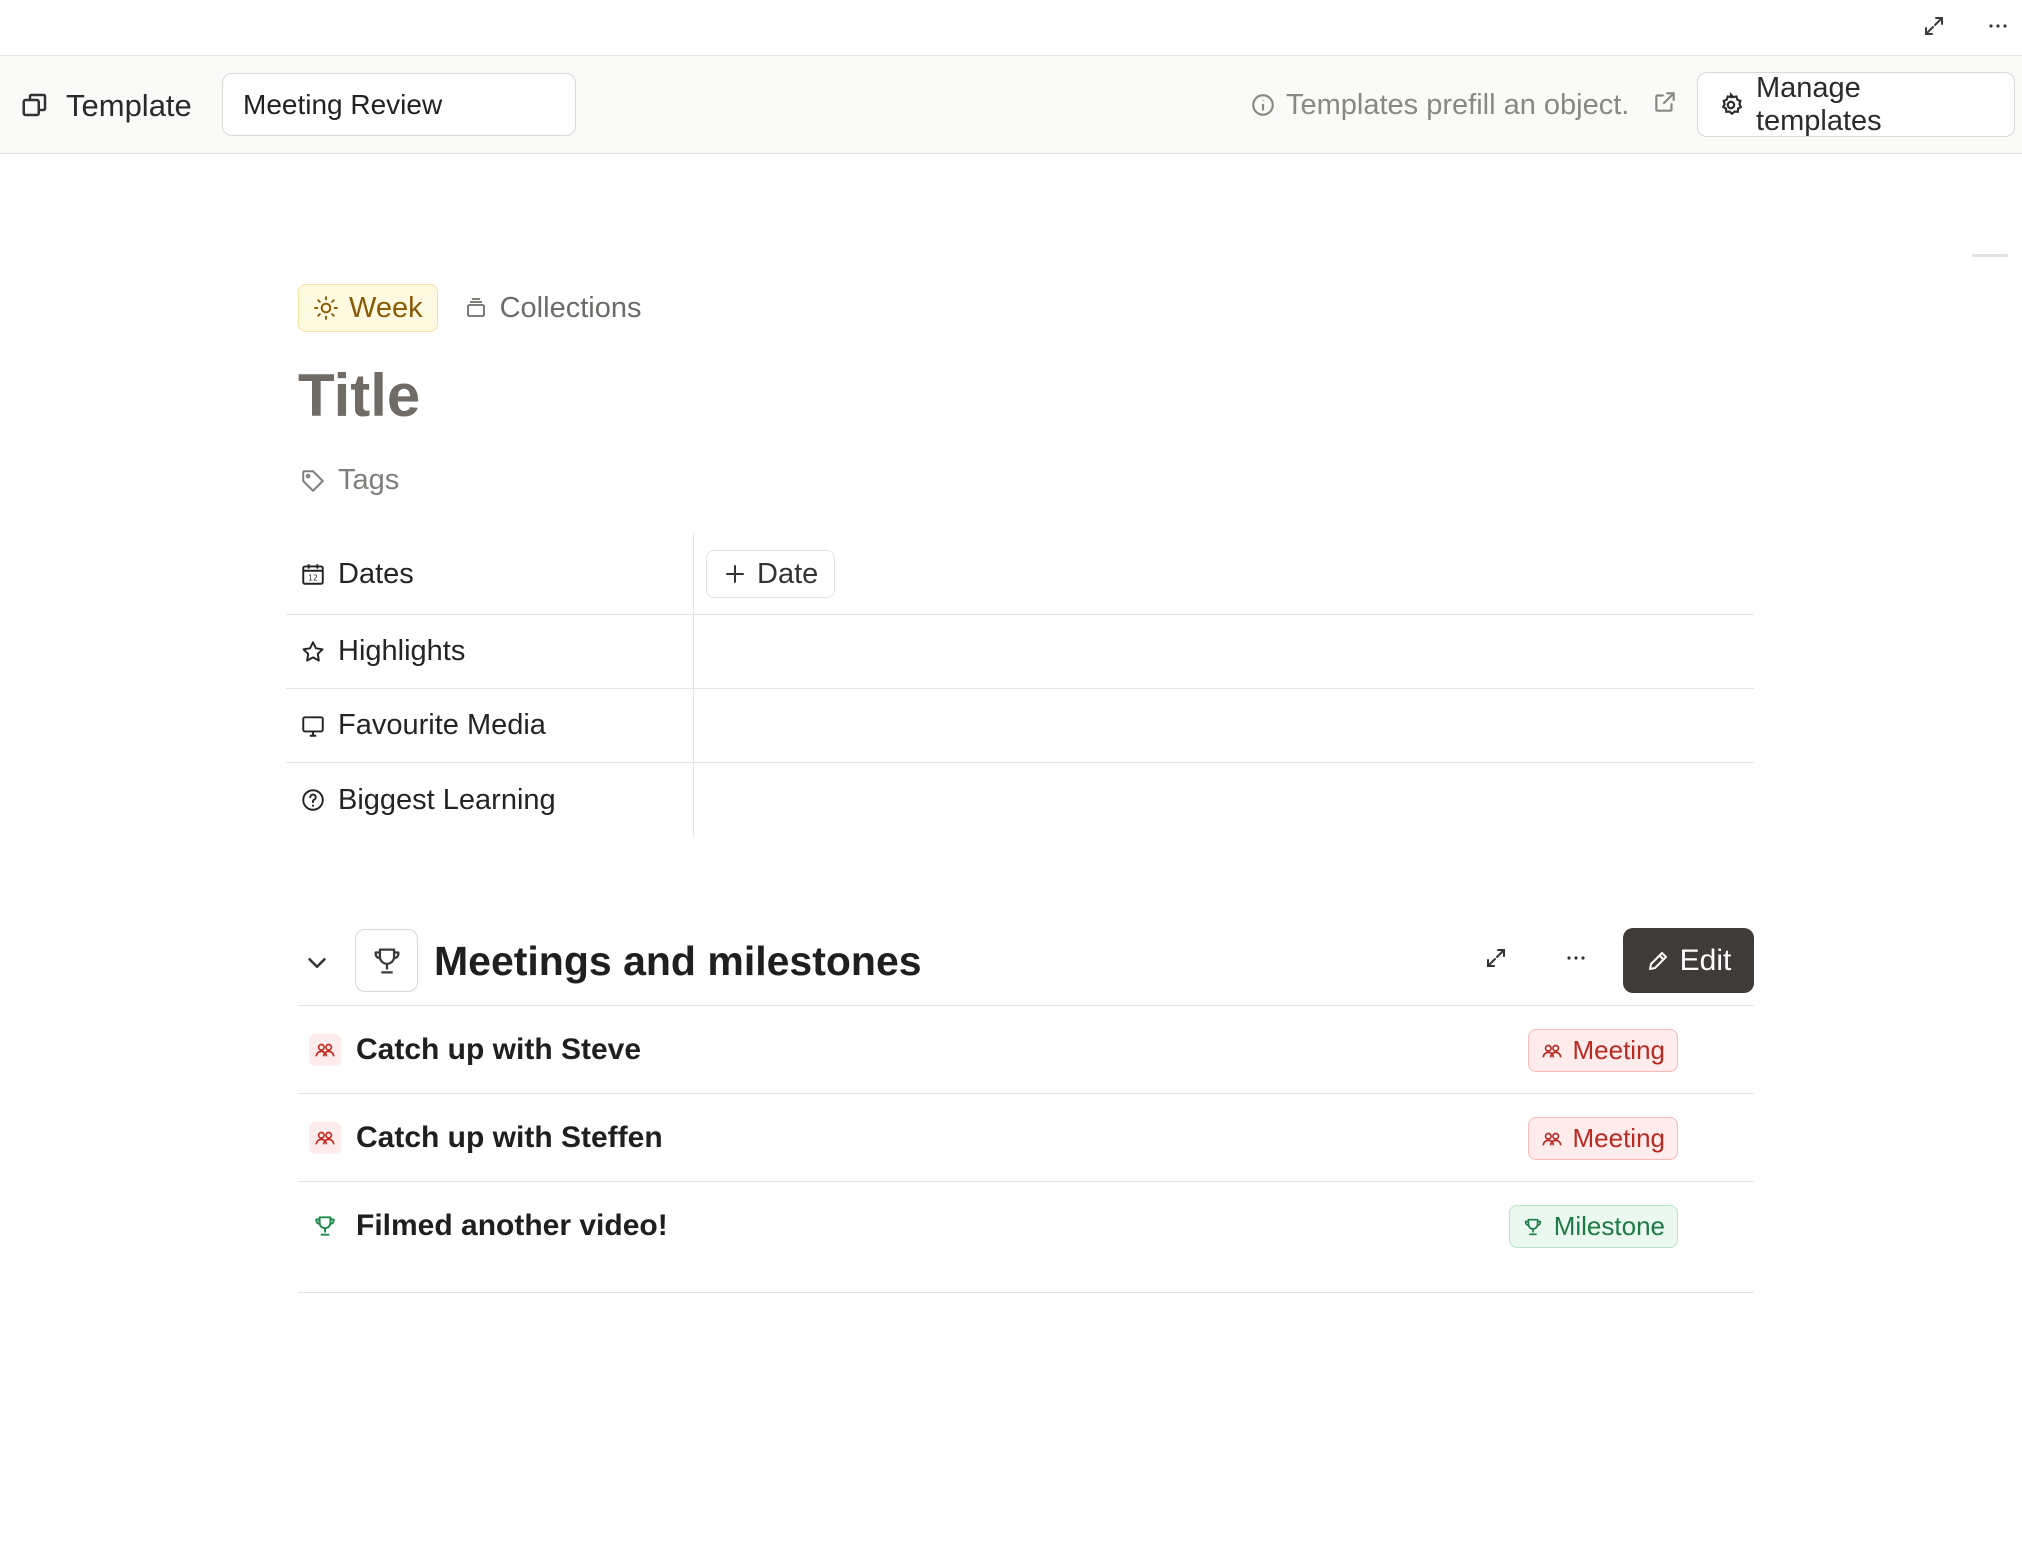 This screenshot has height=1565, width=2022. What do you see at coordinates (399, 104) in the screenshot?
I see `template-name-input` at bounding box center [399, 104].